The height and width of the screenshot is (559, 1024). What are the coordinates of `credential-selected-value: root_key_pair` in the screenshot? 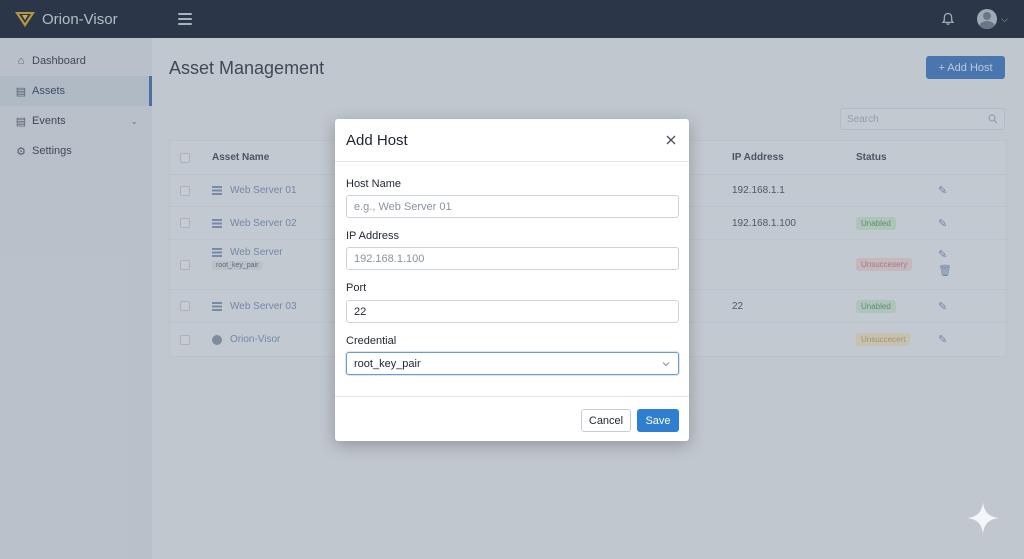 It's located at (387, 363).